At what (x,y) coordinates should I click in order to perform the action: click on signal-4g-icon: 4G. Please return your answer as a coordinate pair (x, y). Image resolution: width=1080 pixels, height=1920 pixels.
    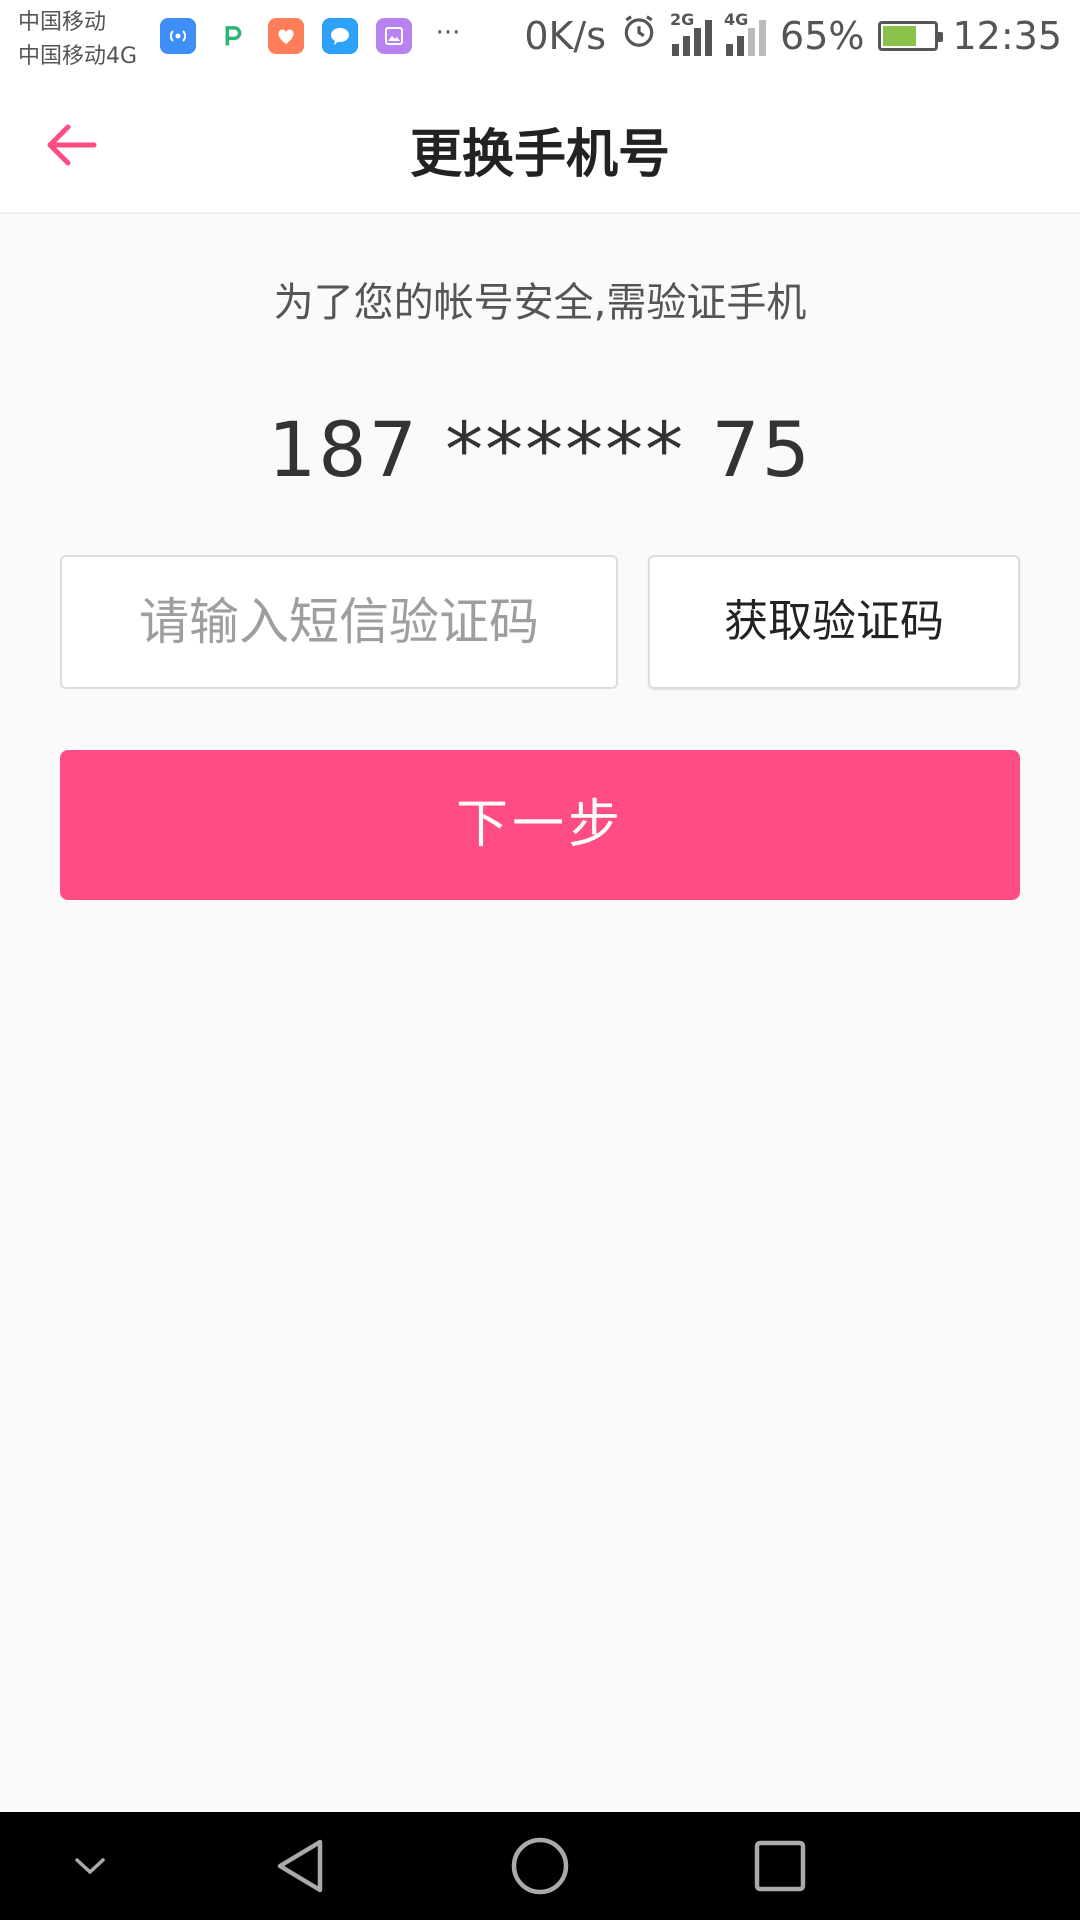
    Looking at the image, I should click on (745, 33).